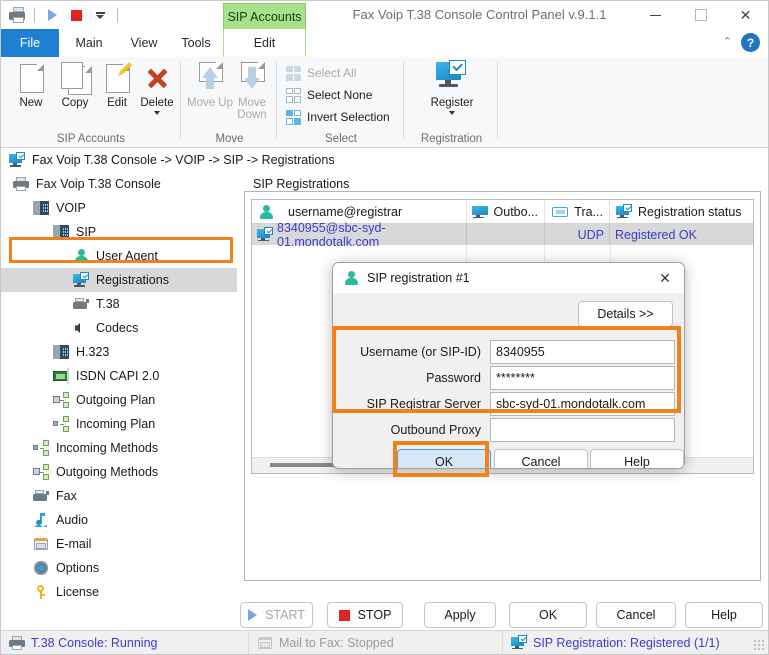  What do you see at coordinates (460, 615) in the screenshot?
I see `apply-button: Apply` at bounding box center [460, 615].